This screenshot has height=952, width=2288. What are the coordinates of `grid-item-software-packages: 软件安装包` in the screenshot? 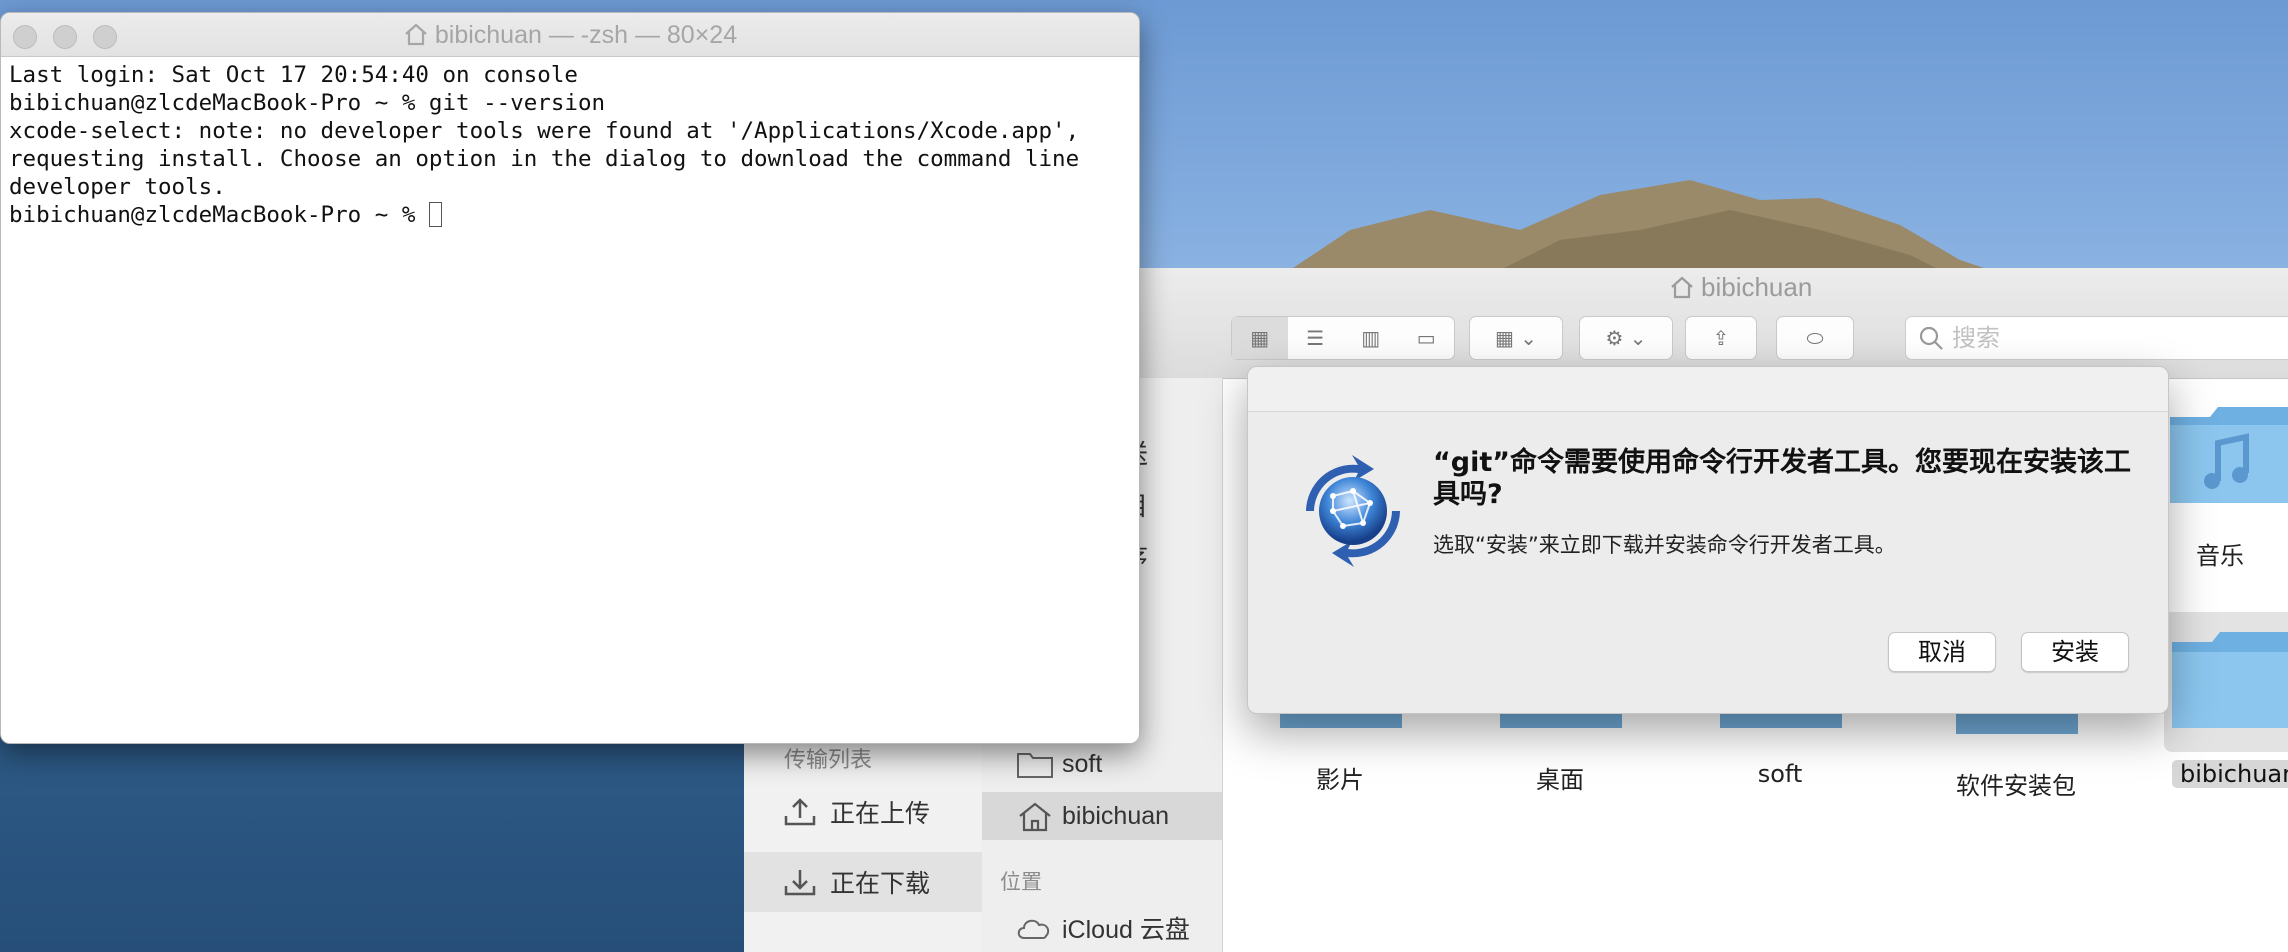 It's located at (2016, 783).